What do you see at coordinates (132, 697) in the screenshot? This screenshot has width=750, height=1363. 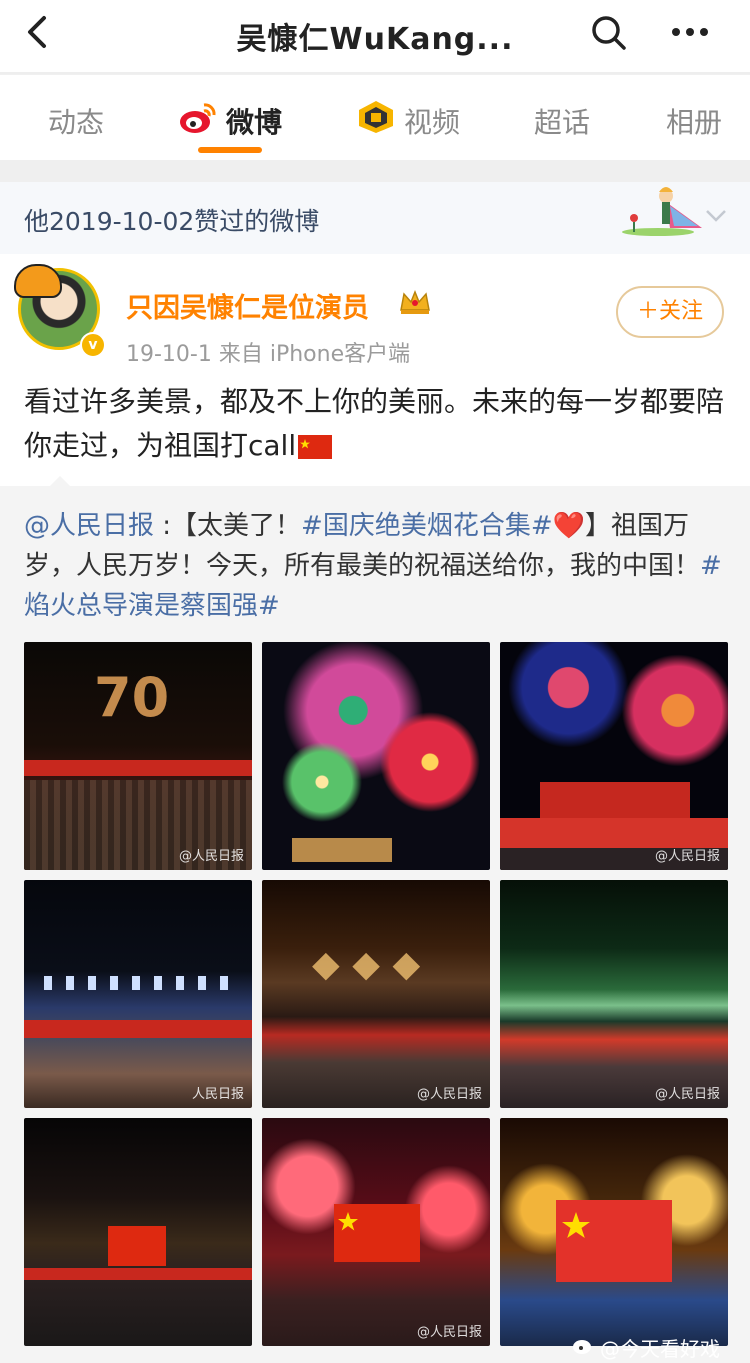 I see `fireworks-70-icon: 70` at bounding box center [132, 697].